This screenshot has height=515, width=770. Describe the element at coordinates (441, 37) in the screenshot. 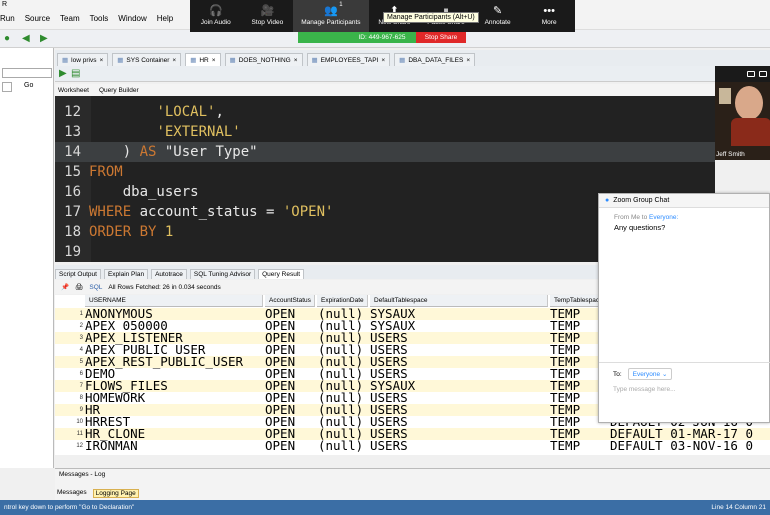

I see `stop-share-button: Stop Share` at that location.